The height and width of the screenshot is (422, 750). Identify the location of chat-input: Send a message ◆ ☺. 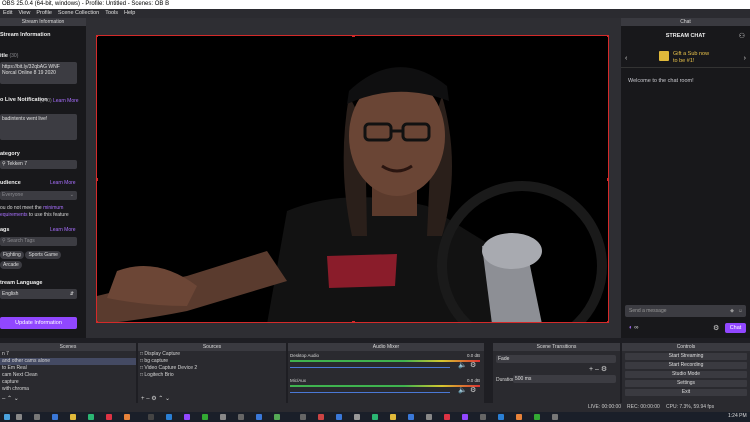
(685, 311).